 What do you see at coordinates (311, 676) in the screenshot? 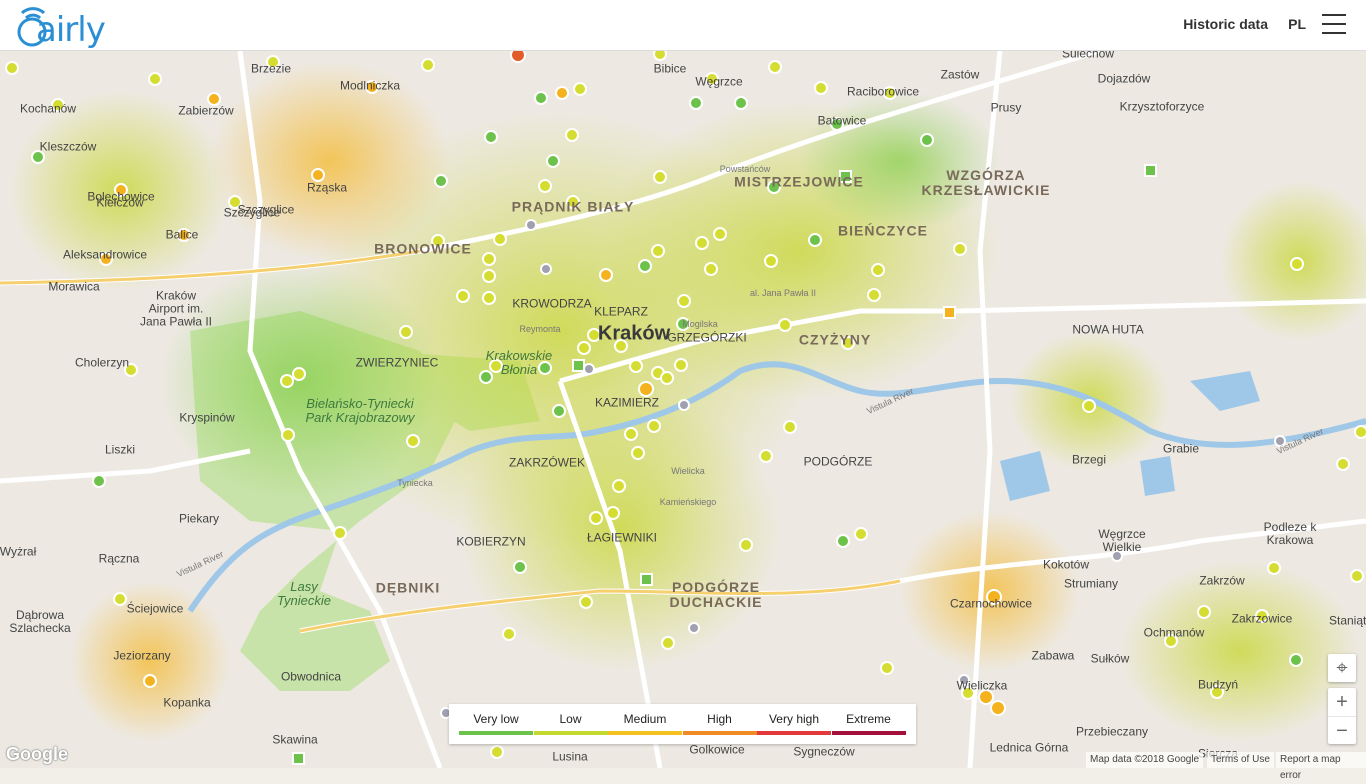
I see `place-label: Obwodnica` at bounding box center [311, 676].